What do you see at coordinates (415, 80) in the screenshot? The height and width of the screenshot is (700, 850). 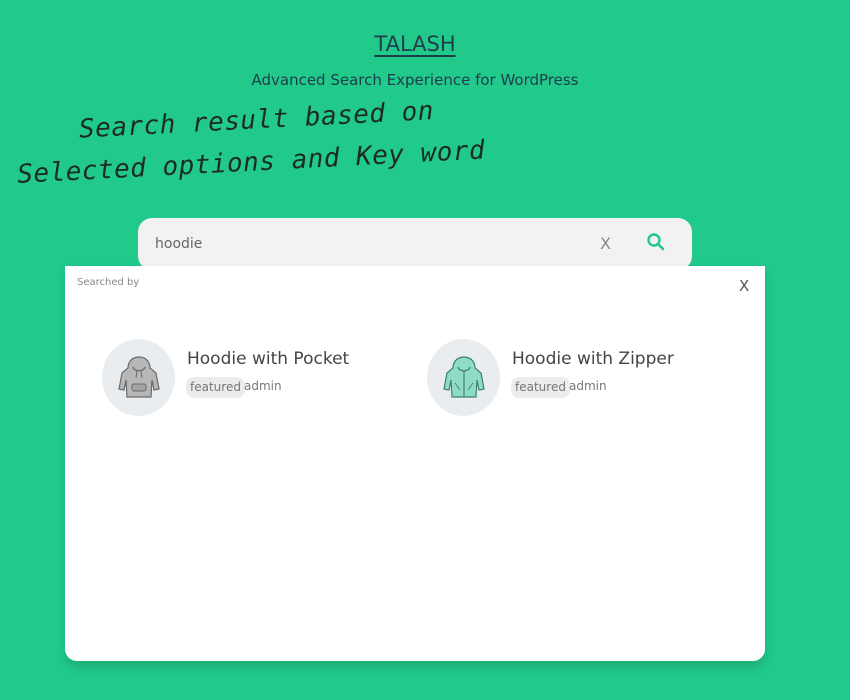 I see `app-subtitle: Advanced Search Experience for WordPress` at bounding box center [415, 80].